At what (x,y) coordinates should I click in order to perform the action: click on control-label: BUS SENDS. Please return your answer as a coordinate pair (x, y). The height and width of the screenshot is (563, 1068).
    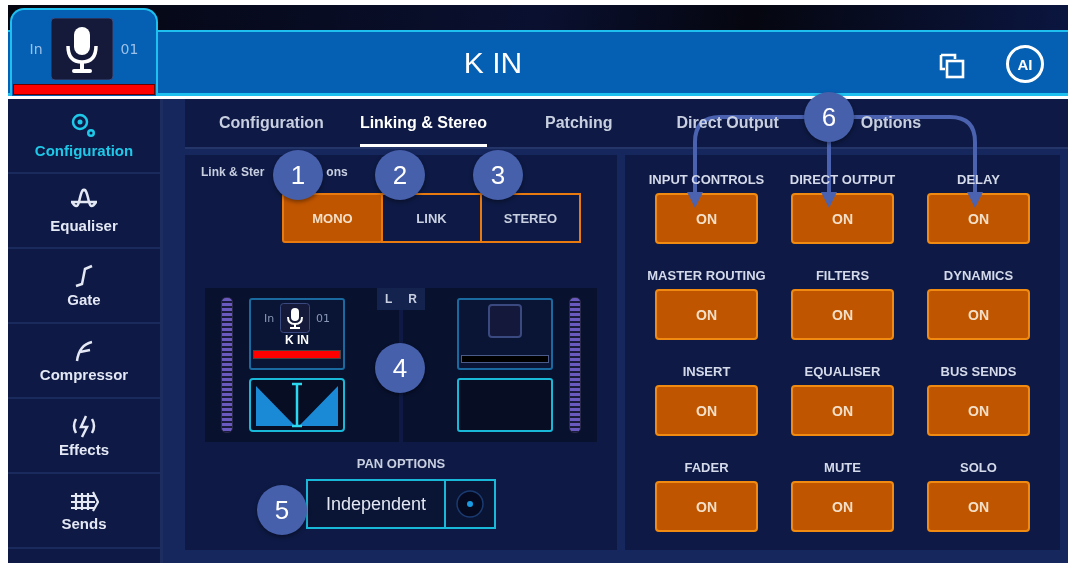
    Looking at the image, I should click on (978, 371).